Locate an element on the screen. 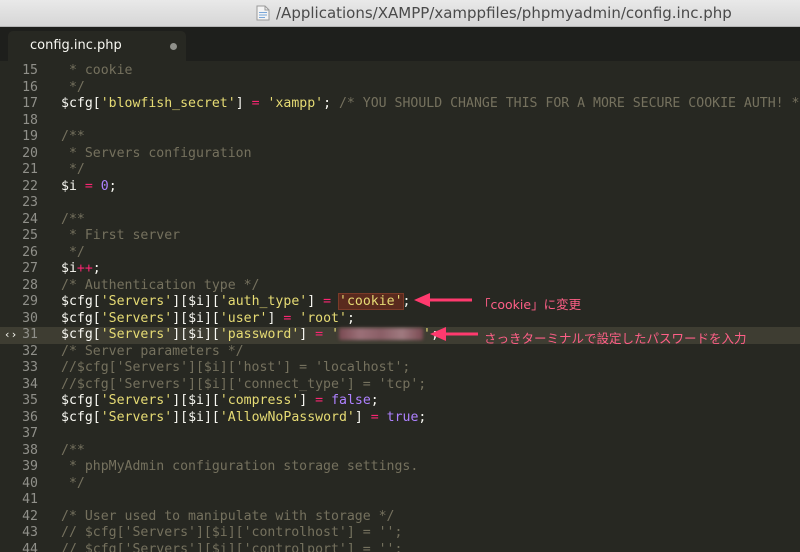 The height and width of the screenshot is (552, 800). annotation-arrows is located at coordinates (446, 317).